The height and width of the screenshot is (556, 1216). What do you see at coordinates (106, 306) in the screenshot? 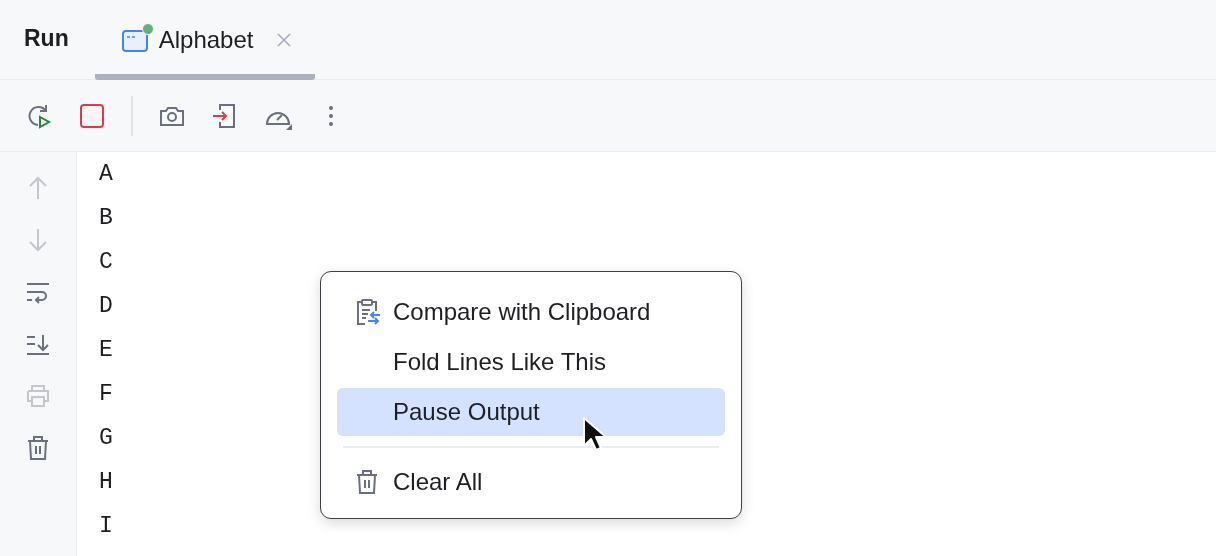
I see `console-line: D` at bounding box center [106, 306].